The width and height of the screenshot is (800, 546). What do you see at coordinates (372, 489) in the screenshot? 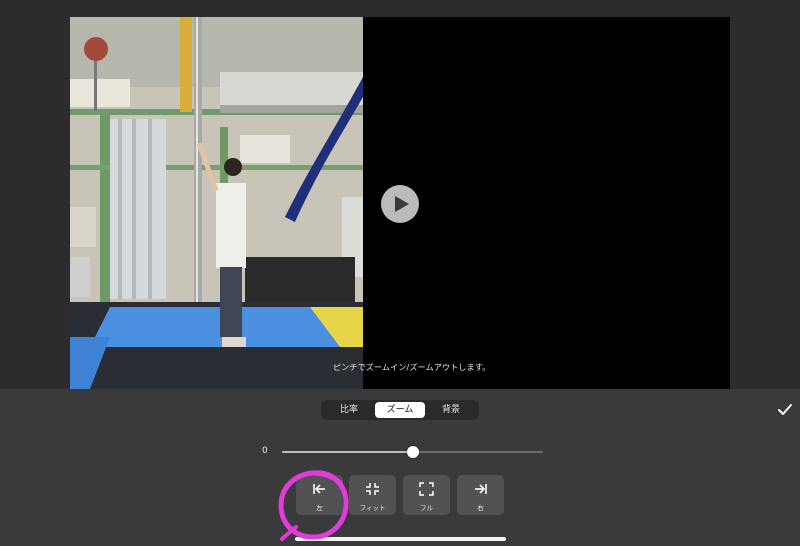
I see `fit-inward-icon` at bounding box center [372, 489].